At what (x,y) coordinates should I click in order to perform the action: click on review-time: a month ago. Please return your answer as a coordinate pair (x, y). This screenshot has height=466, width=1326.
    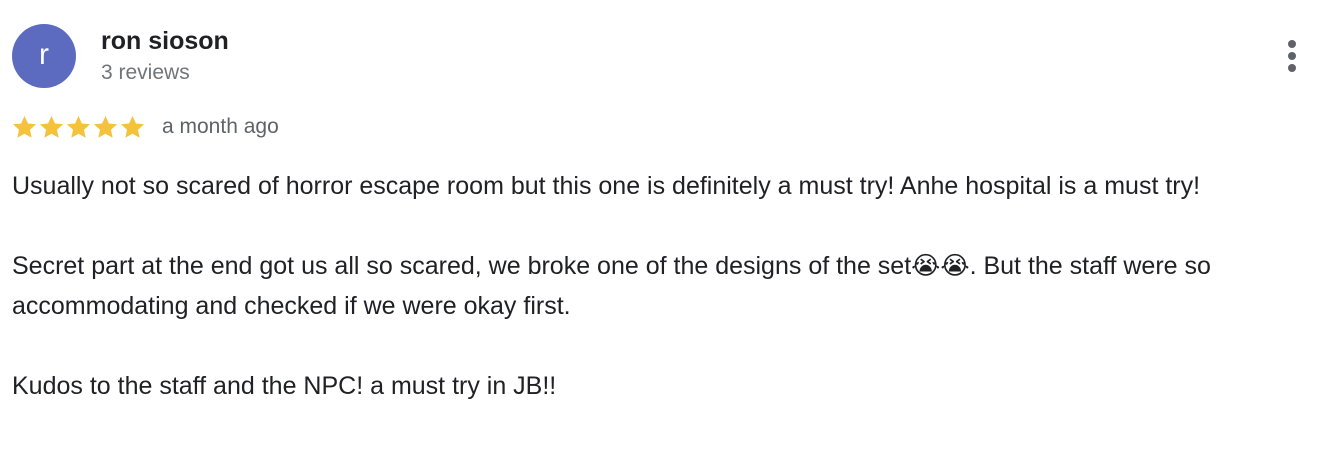
    Looking at the image, I should click on (220, 126).